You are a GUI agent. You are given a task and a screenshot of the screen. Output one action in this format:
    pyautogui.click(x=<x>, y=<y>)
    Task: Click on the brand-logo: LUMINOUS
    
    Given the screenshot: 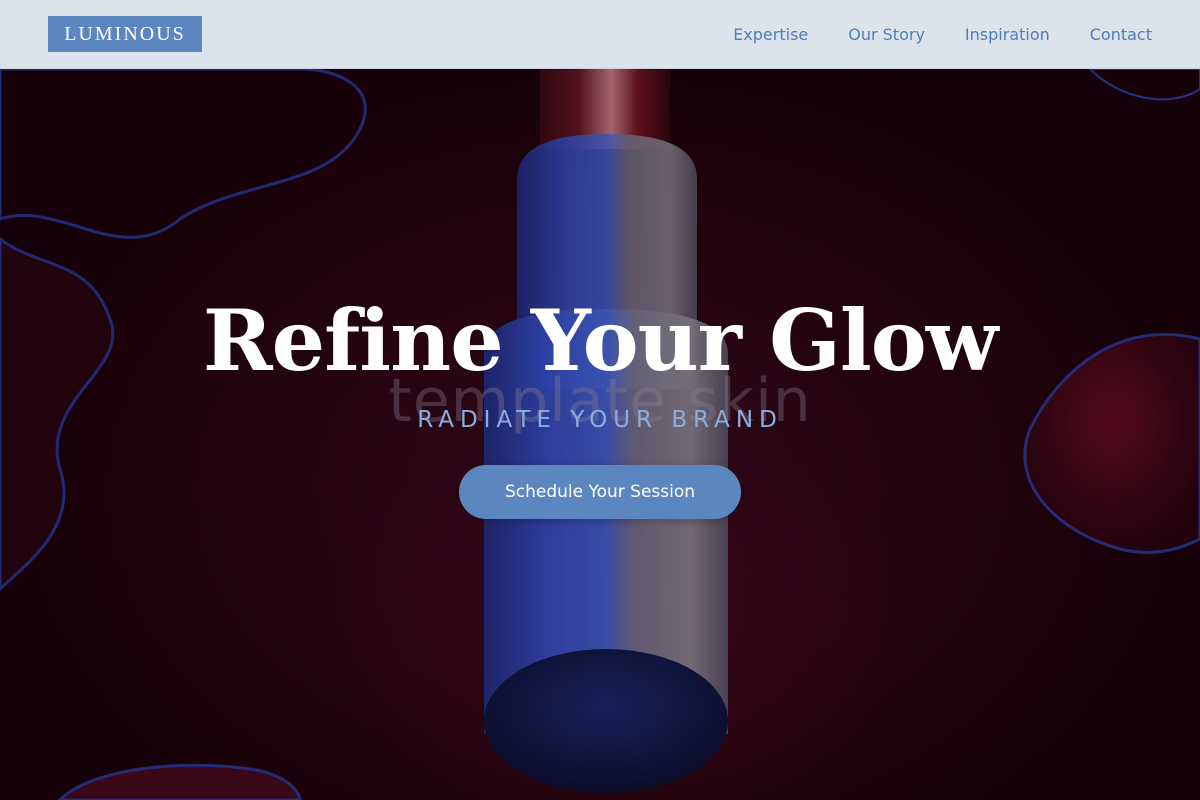 What is the action you would take?
    pyautogui.click(x=125, y=34)
    